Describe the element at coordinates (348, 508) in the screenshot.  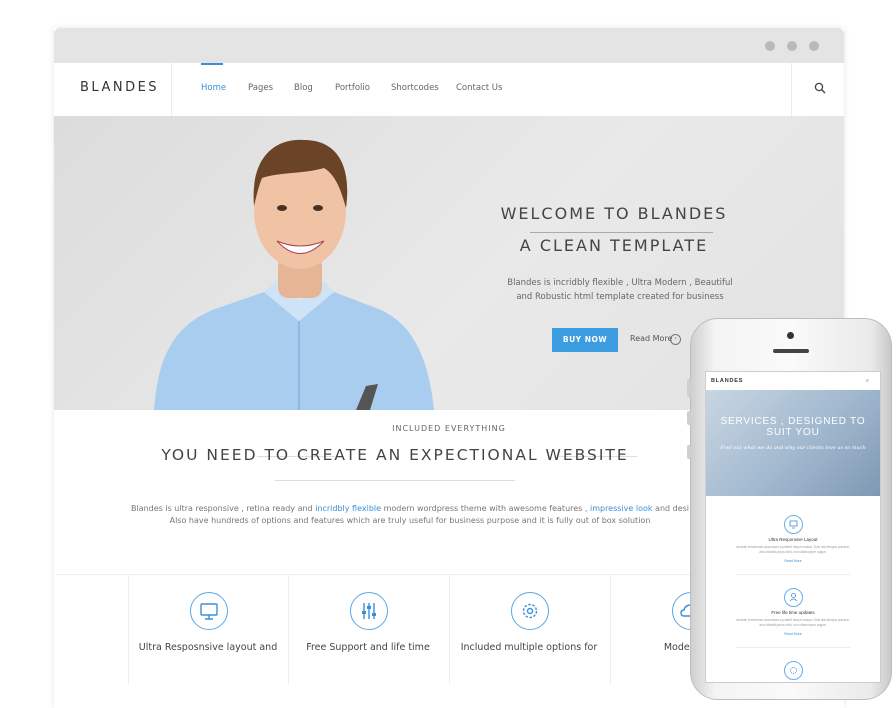
I see `highlight-link: incridbly flexible` at that location.